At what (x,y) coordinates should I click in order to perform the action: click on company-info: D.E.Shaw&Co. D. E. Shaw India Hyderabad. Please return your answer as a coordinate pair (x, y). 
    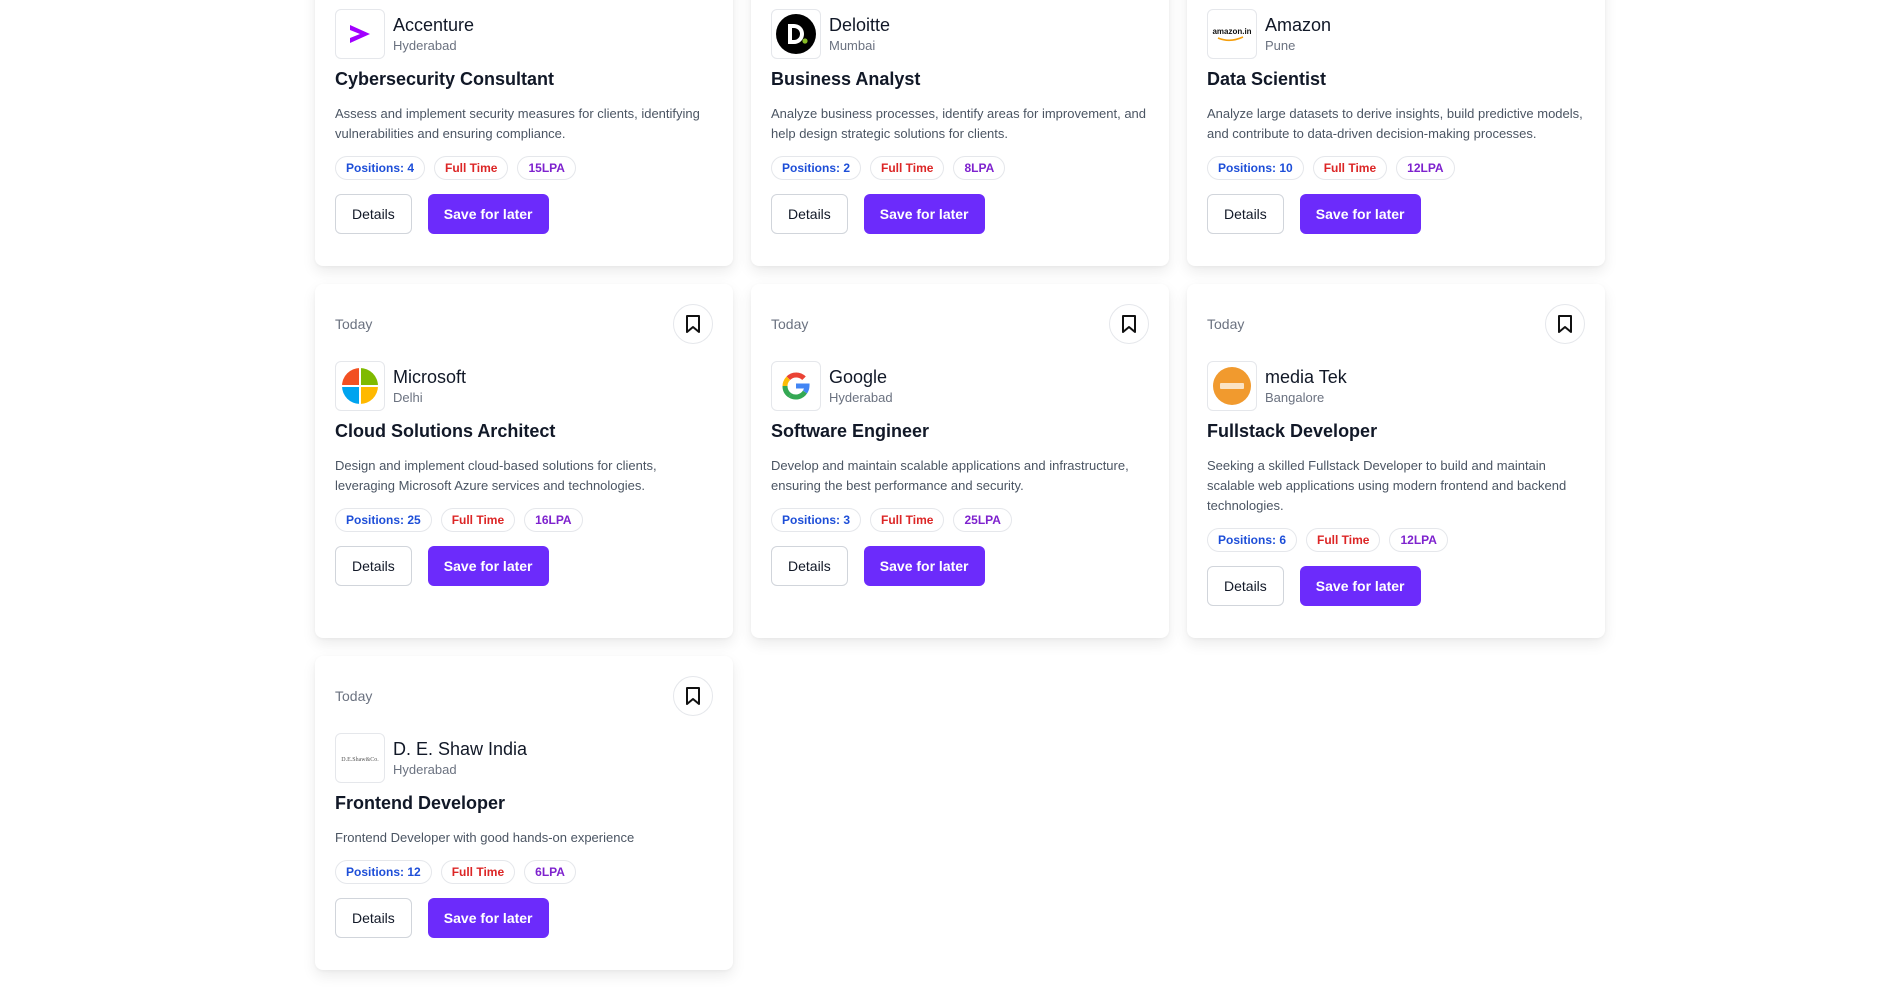
    Looking at the image, I should click on (524, 758).